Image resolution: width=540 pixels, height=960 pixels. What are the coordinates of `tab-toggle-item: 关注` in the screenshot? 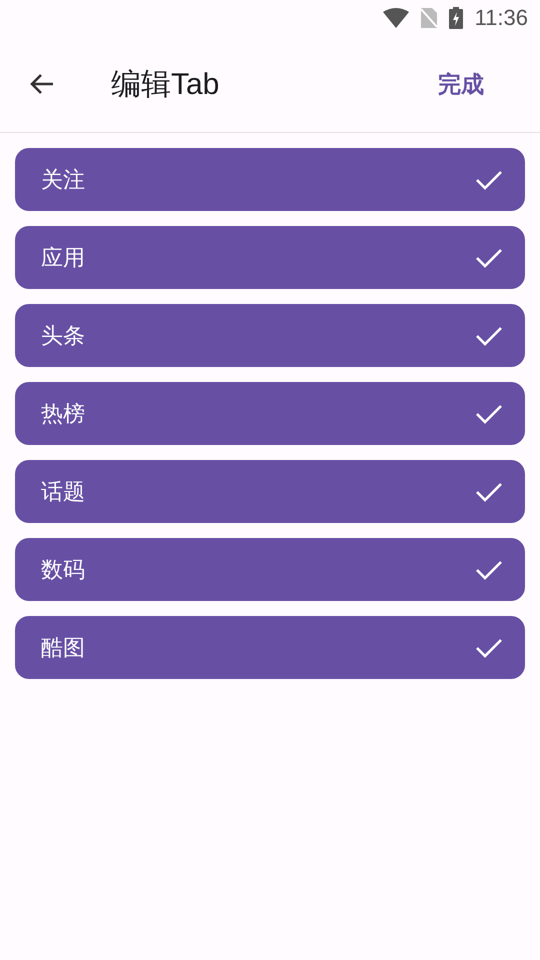 It's located at (270, 179).